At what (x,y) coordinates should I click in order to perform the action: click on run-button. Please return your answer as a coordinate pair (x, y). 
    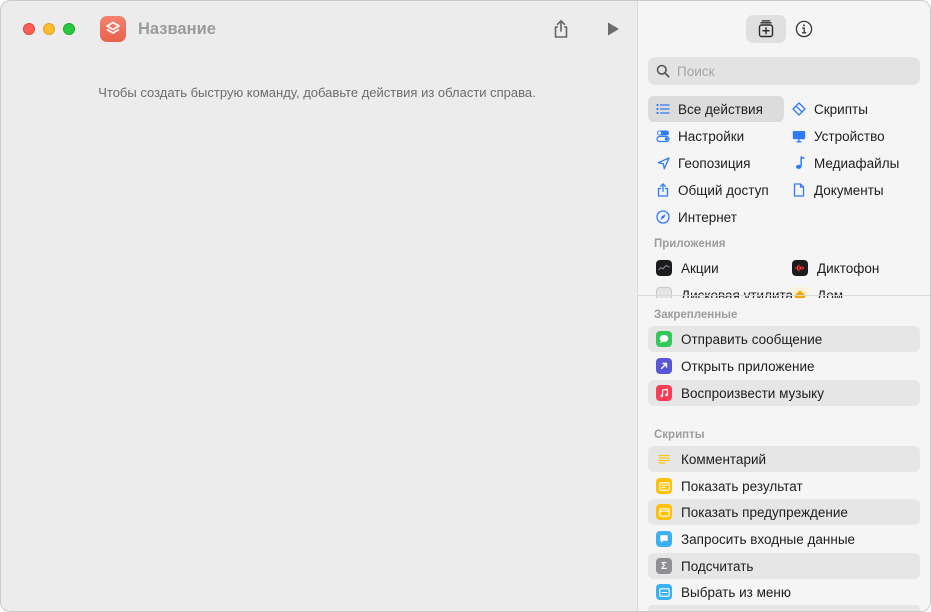
    Looking at the image, I should click on (613, 29).